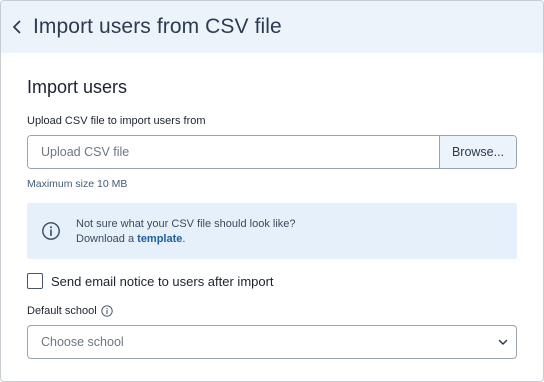 This screenshot has width=544, height=382. I want to click on upload-label: Upload CSV file to import users from, so click(116, 121).